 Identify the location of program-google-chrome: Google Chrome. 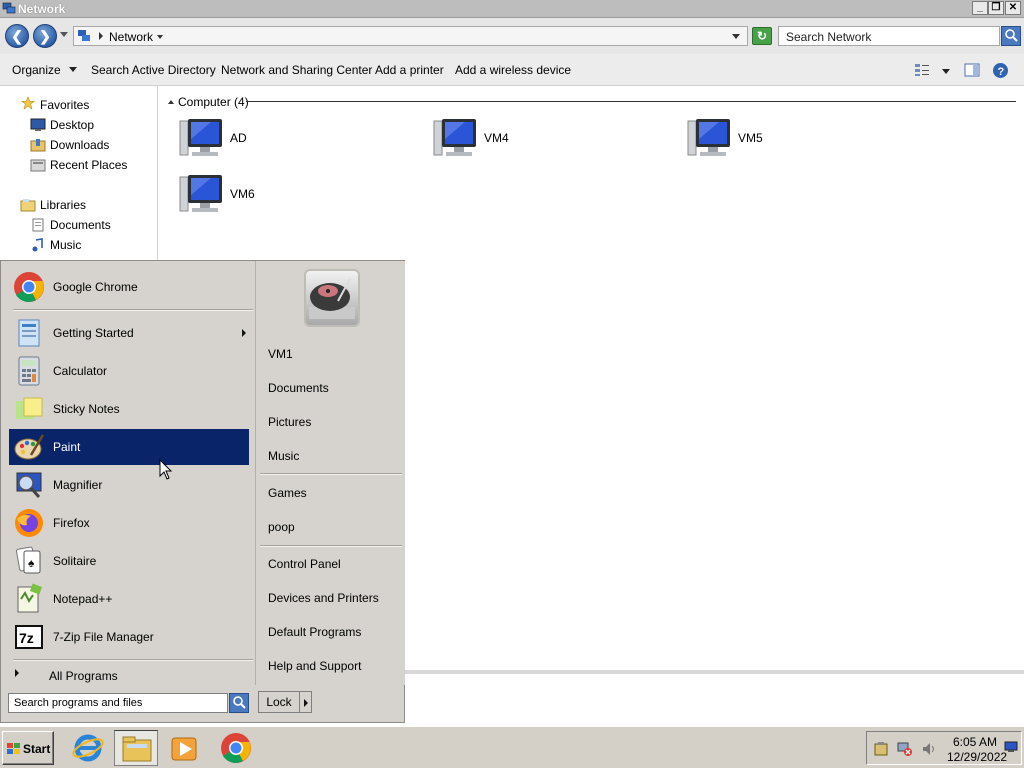
(129, 287).